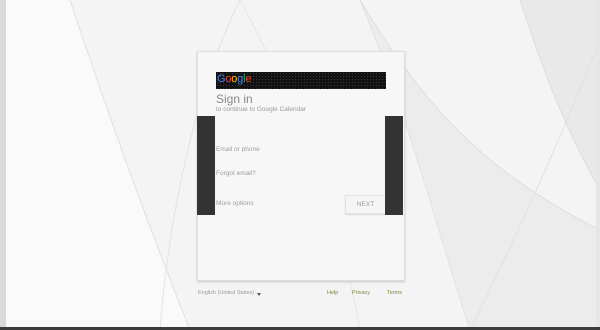  I want to click on more-options-link: More options, so click(235, 203).